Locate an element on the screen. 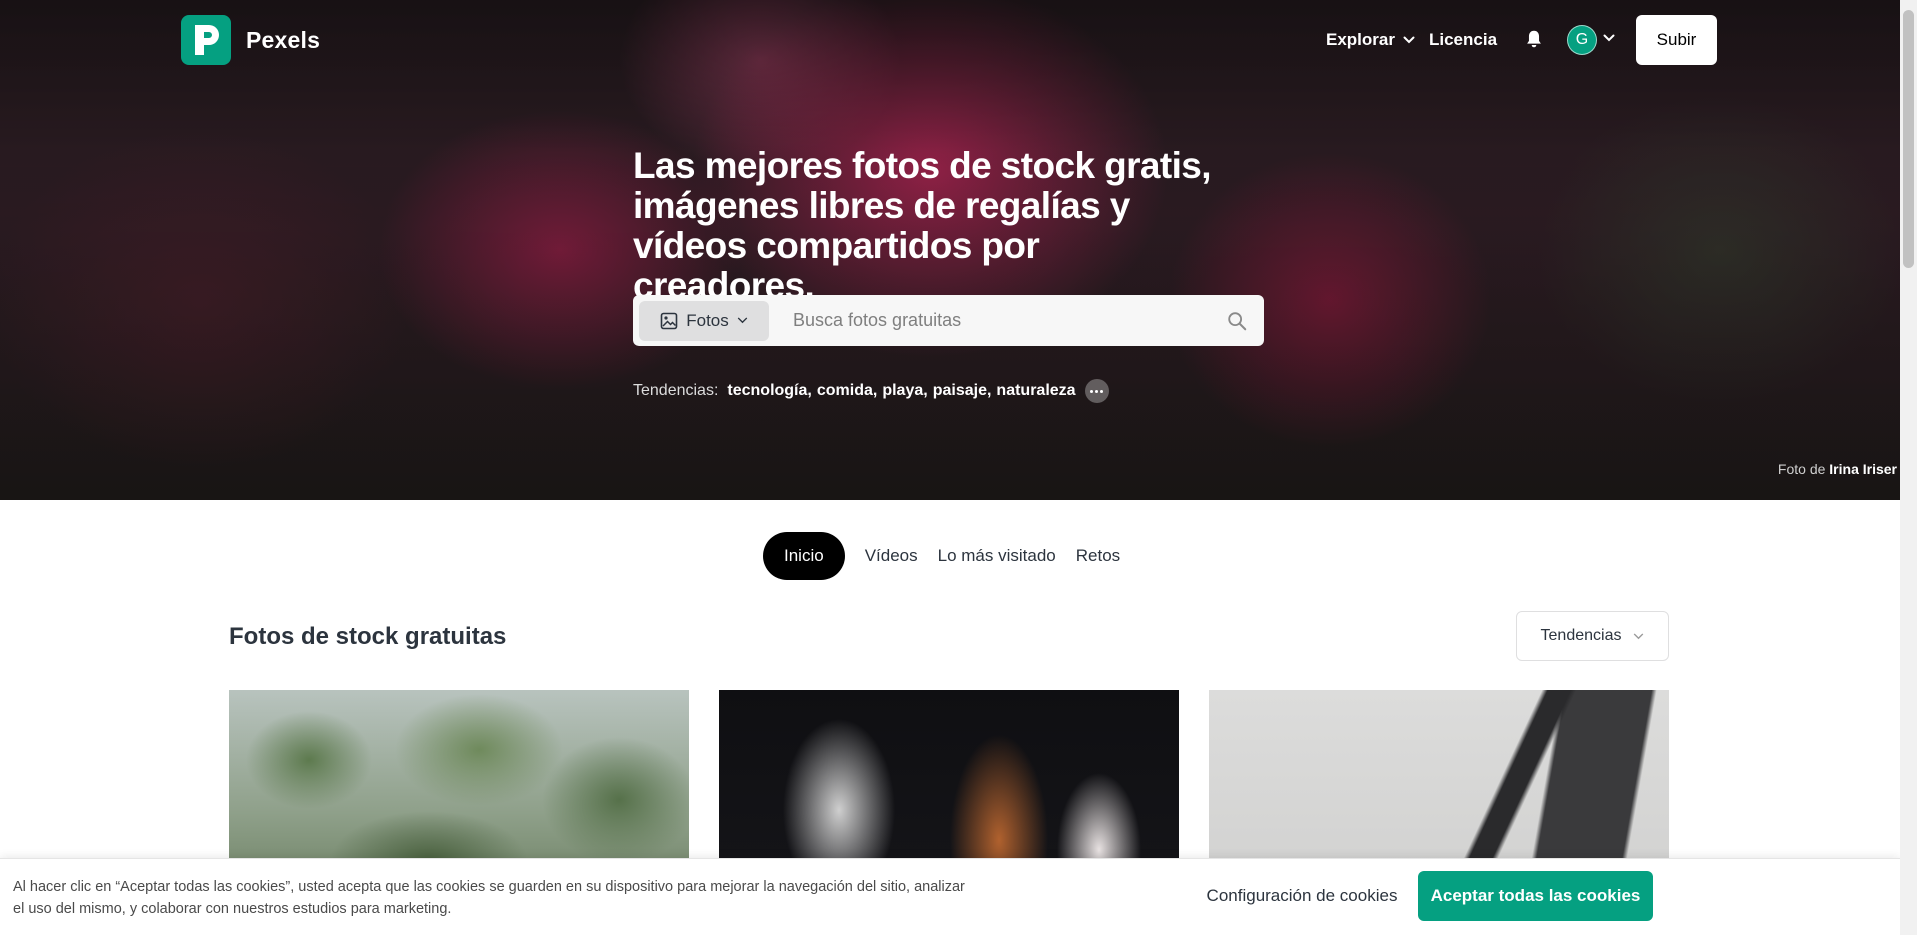  search-type-select: Fotos is located at coordinates (704, 320).